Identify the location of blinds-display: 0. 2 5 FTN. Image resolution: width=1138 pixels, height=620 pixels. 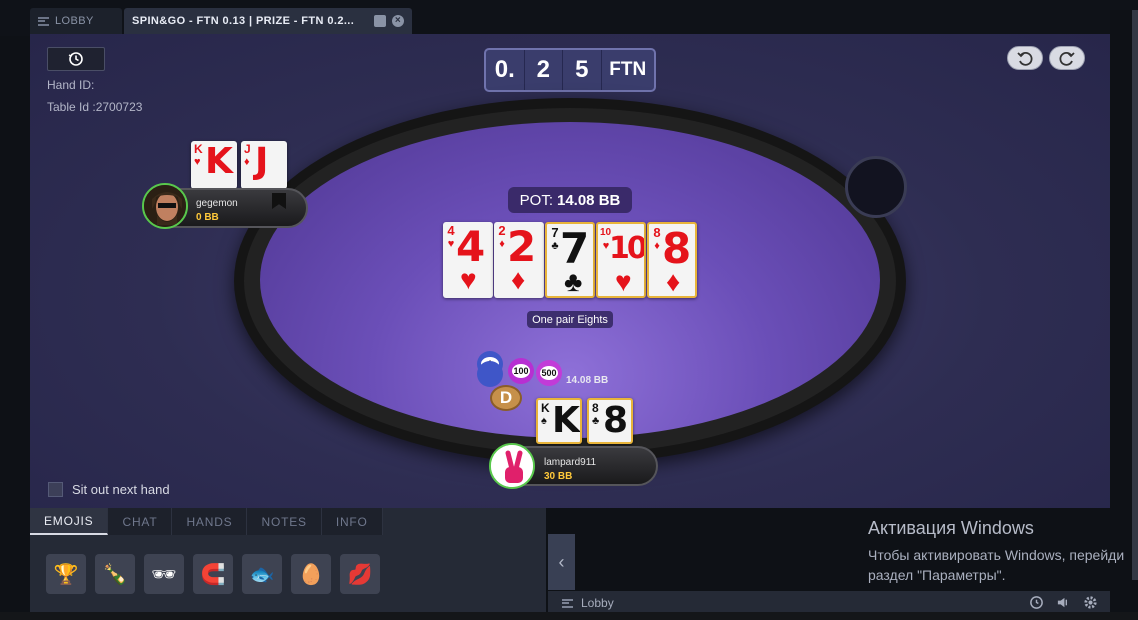
(570, 70).